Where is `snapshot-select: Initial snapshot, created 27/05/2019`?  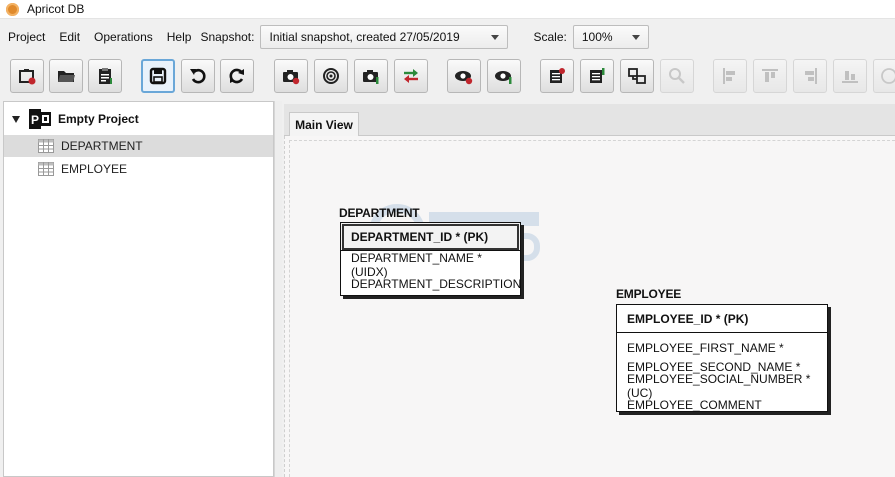 snapshot-select: Initial snapshot, created 27/05/2019 is located at coordinates (384, 37).